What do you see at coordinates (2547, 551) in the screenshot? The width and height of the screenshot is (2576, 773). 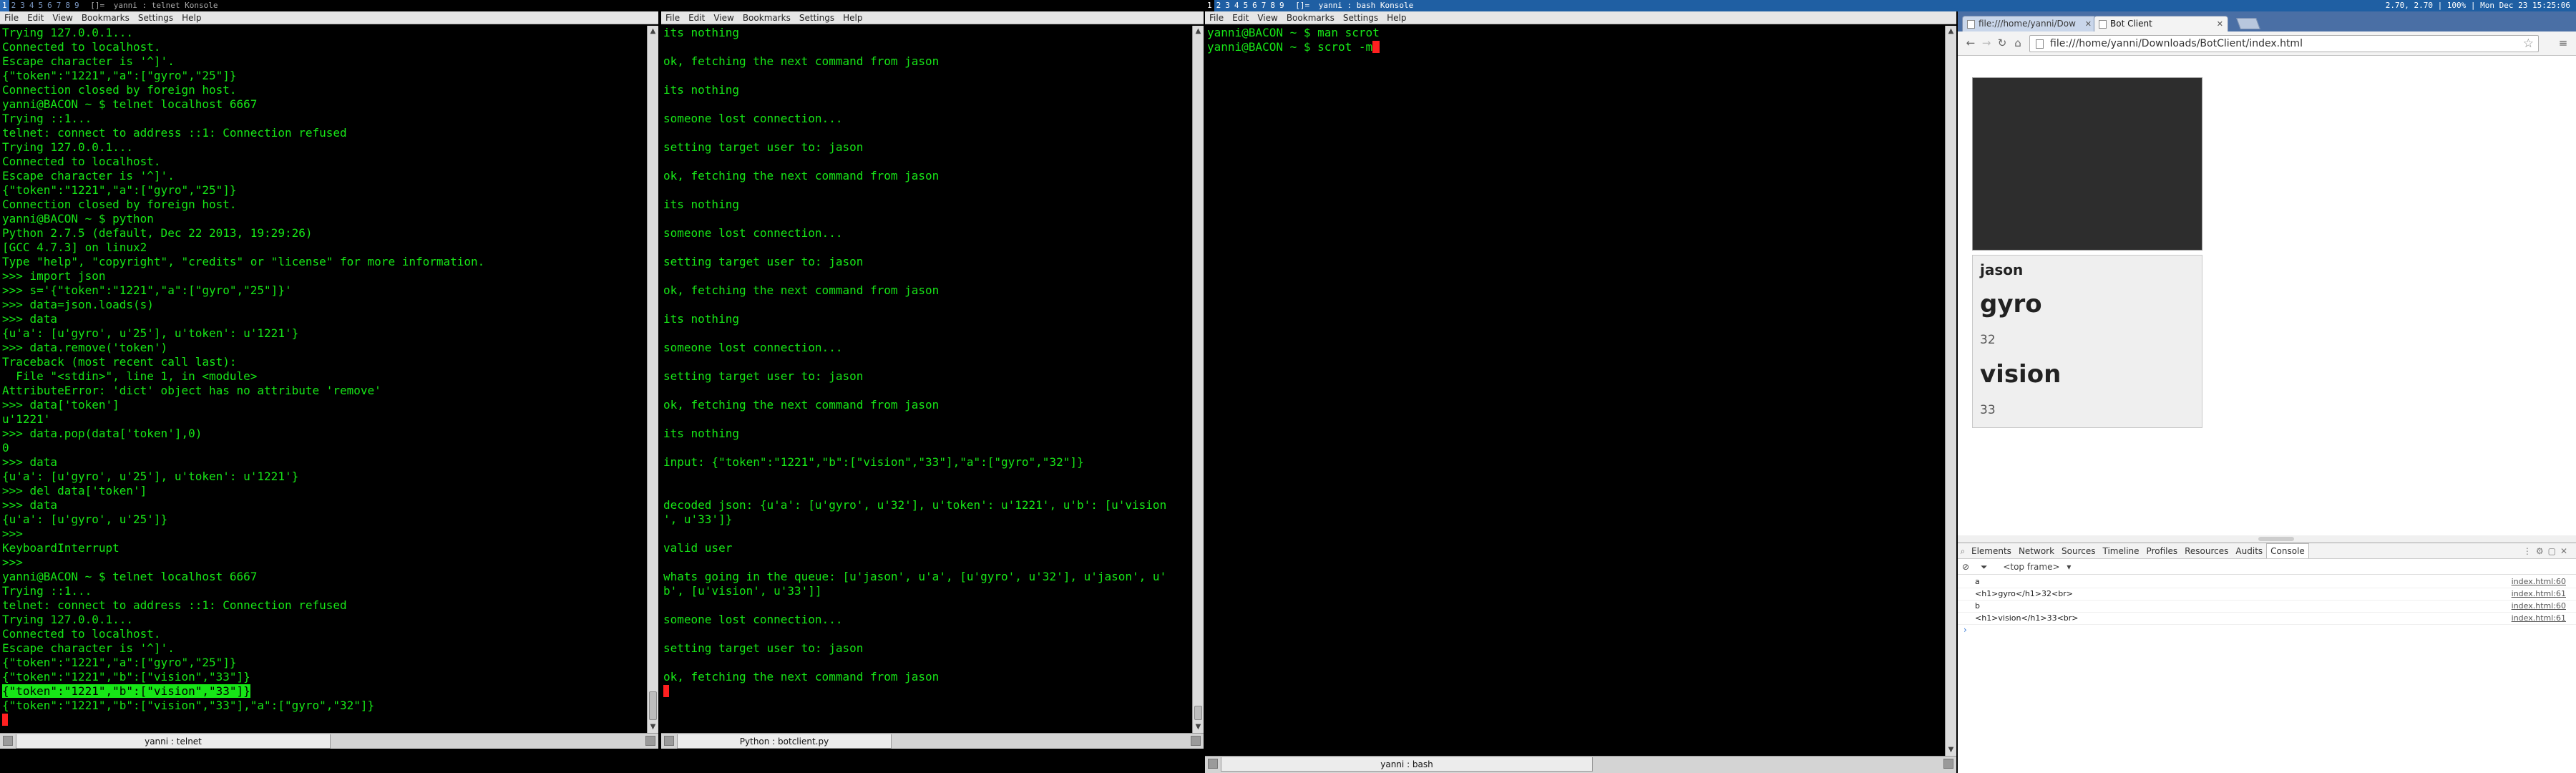 I see `devtools-window-controls-icon: ⋮⚙▢✕` at bounding box center [2547, 551].